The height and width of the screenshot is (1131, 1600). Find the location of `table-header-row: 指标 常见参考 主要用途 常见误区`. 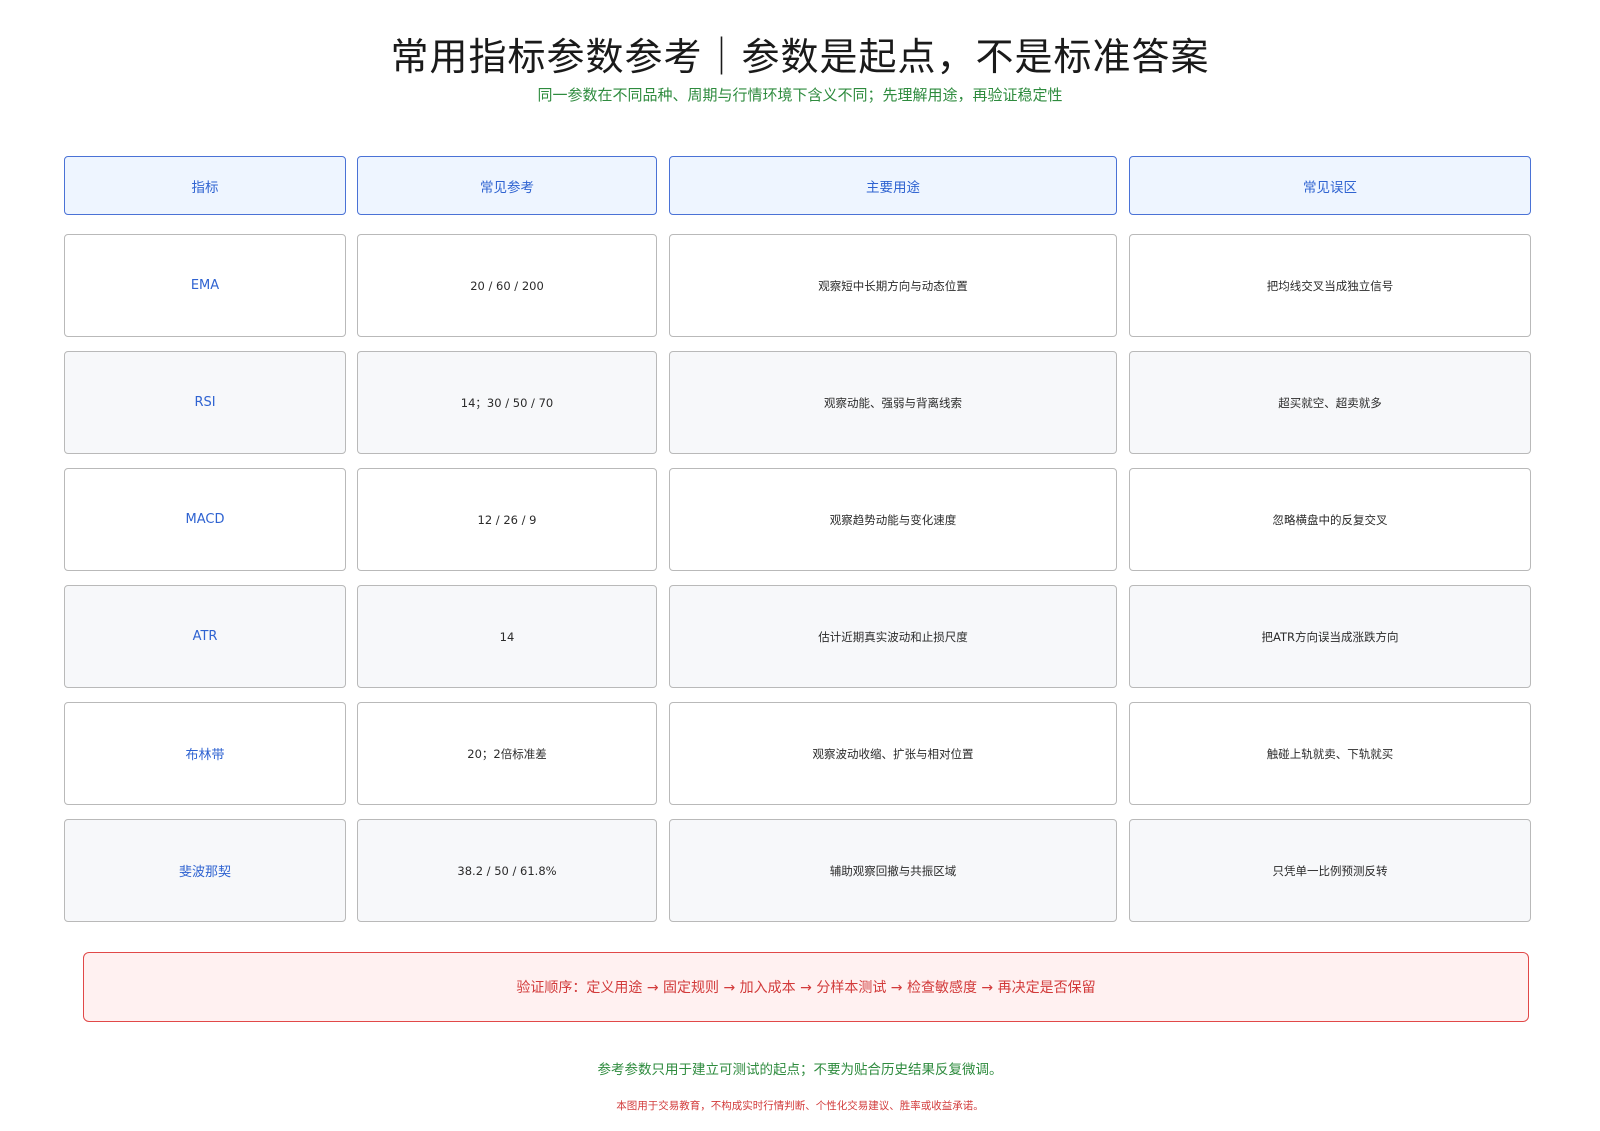

table-header-row: 指标 常见参考 主要用途 常见误区 is located at coordinates (799, 185).